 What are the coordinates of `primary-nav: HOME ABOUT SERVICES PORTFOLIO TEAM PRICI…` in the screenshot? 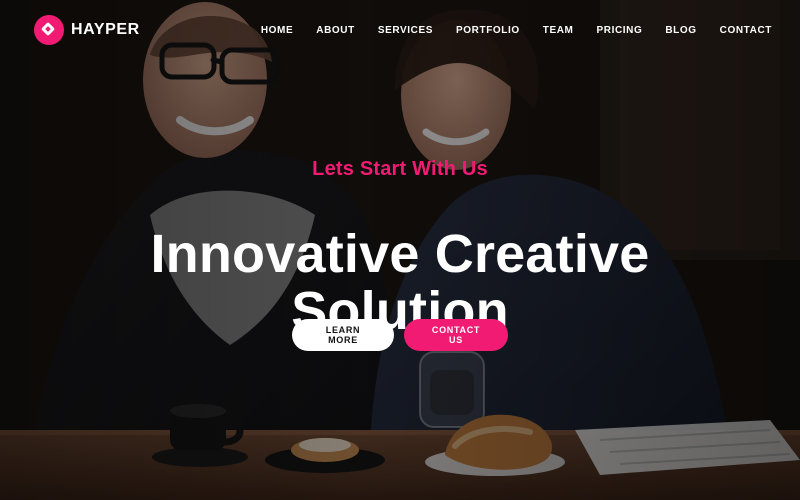 It's located at (516, 30).